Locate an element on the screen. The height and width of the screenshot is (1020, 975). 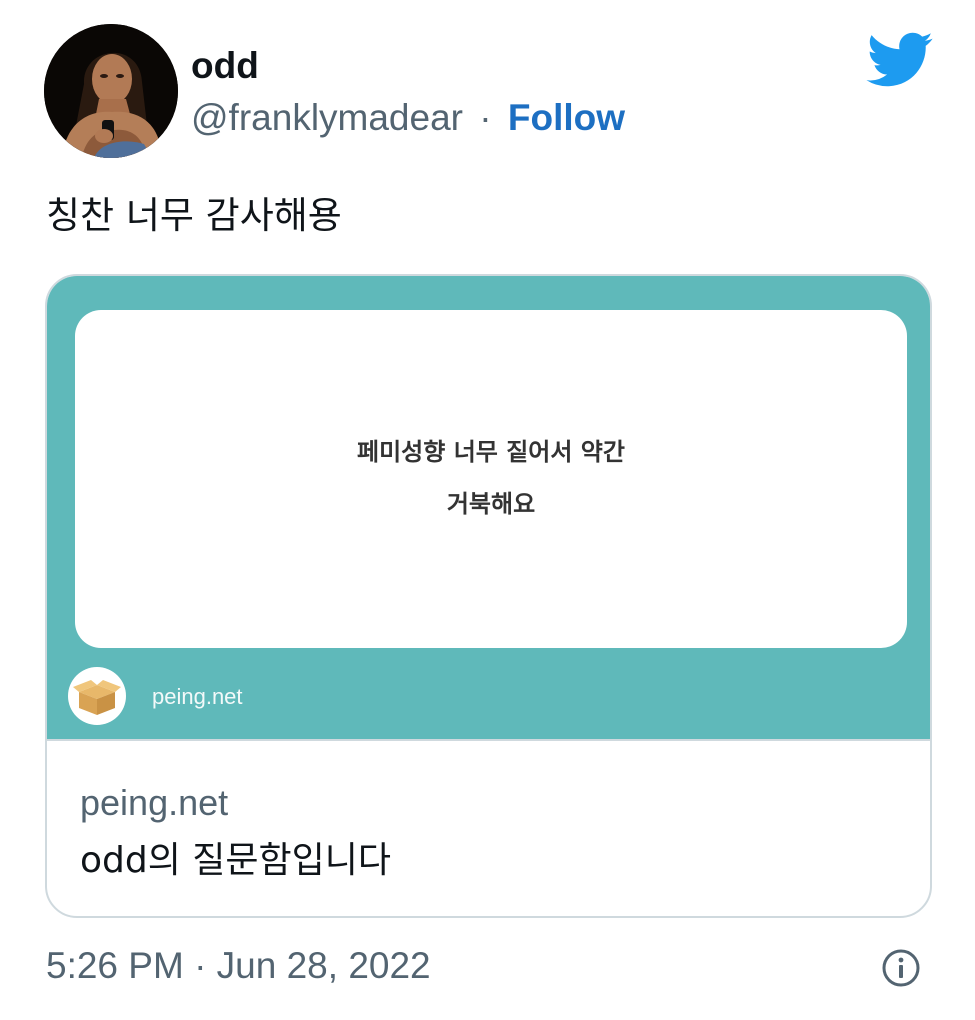
tweet-timestamp: 5:26 PM · Jun 28, 2022 is located at coordinates (238, 966).